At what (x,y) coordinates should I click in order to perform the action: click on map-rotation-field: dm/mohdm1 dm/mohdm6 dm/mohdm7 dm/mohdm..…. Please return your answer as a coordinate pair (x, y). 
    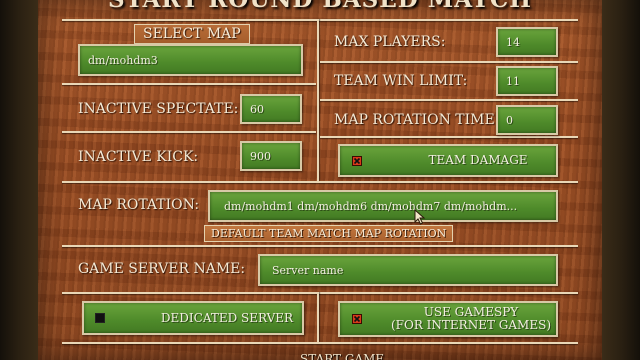
    Looking at the image, I should click on (383, 206).